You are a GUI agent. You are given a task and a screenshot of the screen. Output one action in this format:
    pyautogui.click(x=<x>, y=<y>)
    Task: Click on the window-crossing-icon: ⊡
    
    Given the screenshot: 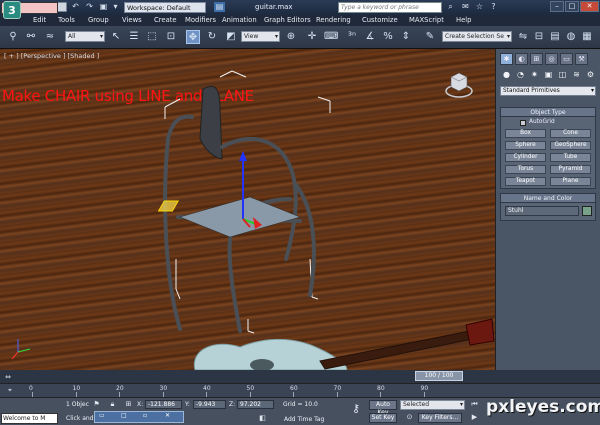 What is the action you would take?
    pyautogui.click(x=171, y=37)
    